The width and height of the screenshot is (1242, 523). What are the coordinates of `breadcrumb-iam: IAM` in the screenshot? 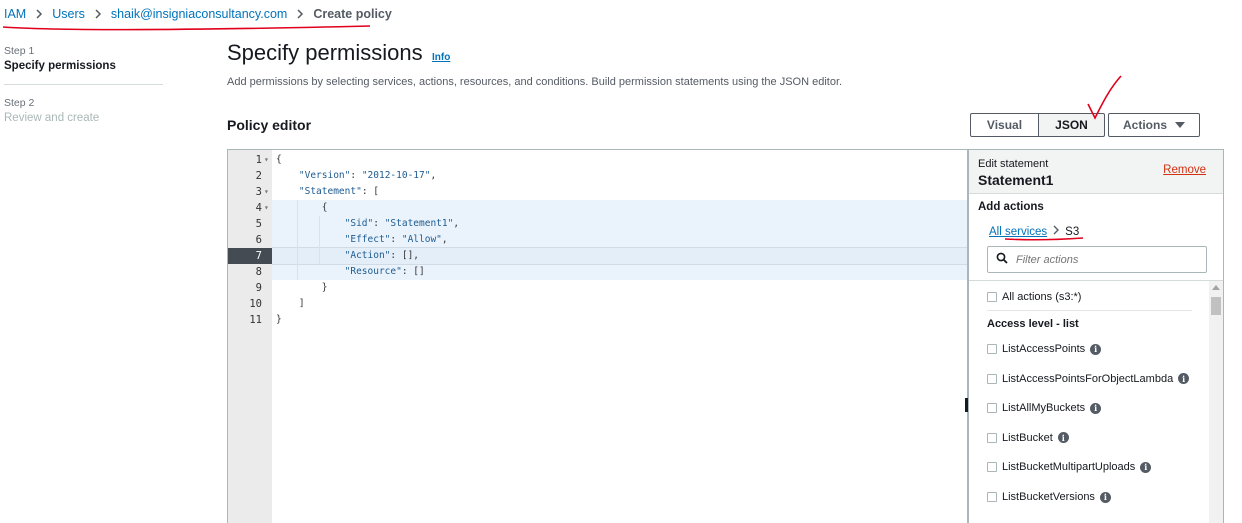 It's located at (15, 14).